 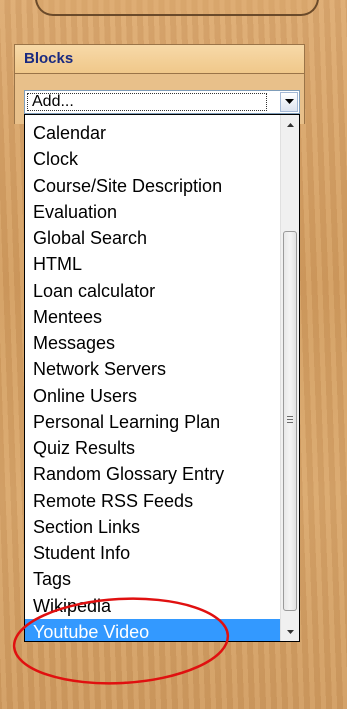 What do you see at coordinates (153, 422) in the screenshot?
I see `option-personal-learning-plan: Personal Learning Plan` at bounding box center [153, 422].